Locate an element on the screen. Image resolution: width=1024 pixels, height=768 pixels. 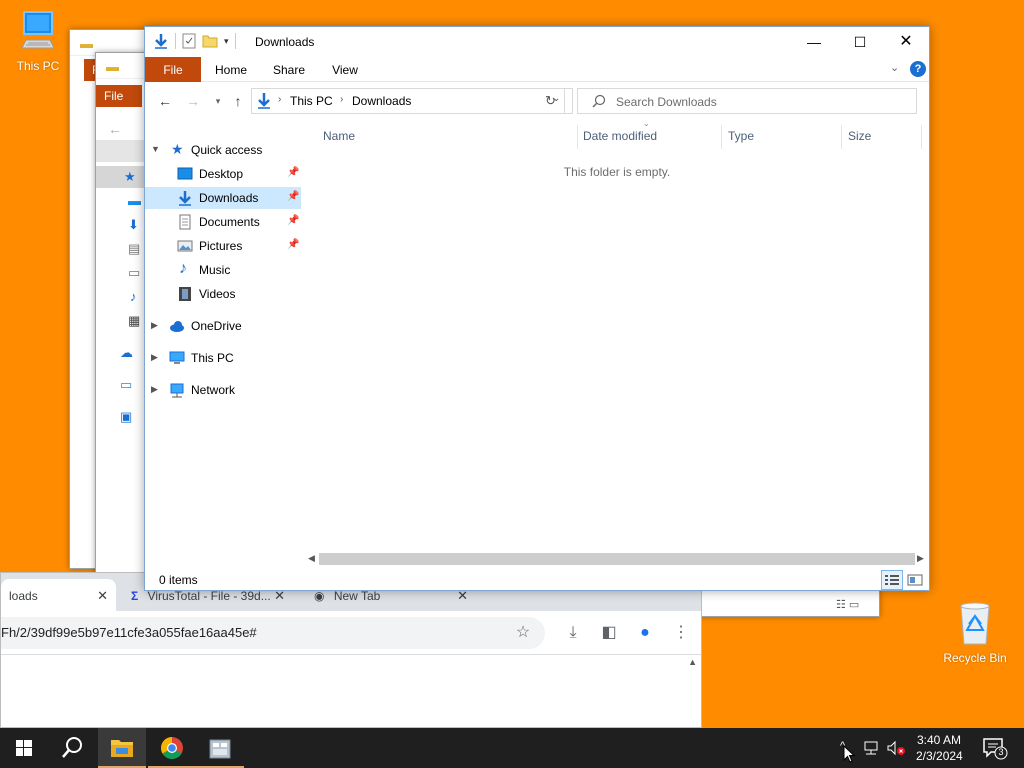
desktop-this-pc: This PC is located at coordinates (38, 40).